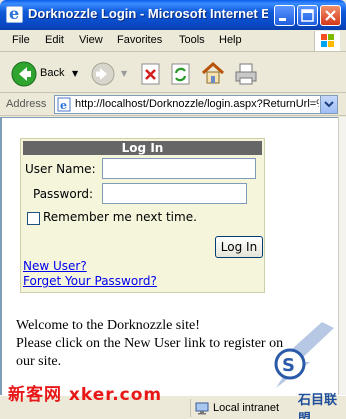 This screenshot has height=419, width=346. What do you see at coordinates (85, 395) in the screenshot?
I see `watermark-text: 新客网 xker.com` at bounding box center [85, 395].